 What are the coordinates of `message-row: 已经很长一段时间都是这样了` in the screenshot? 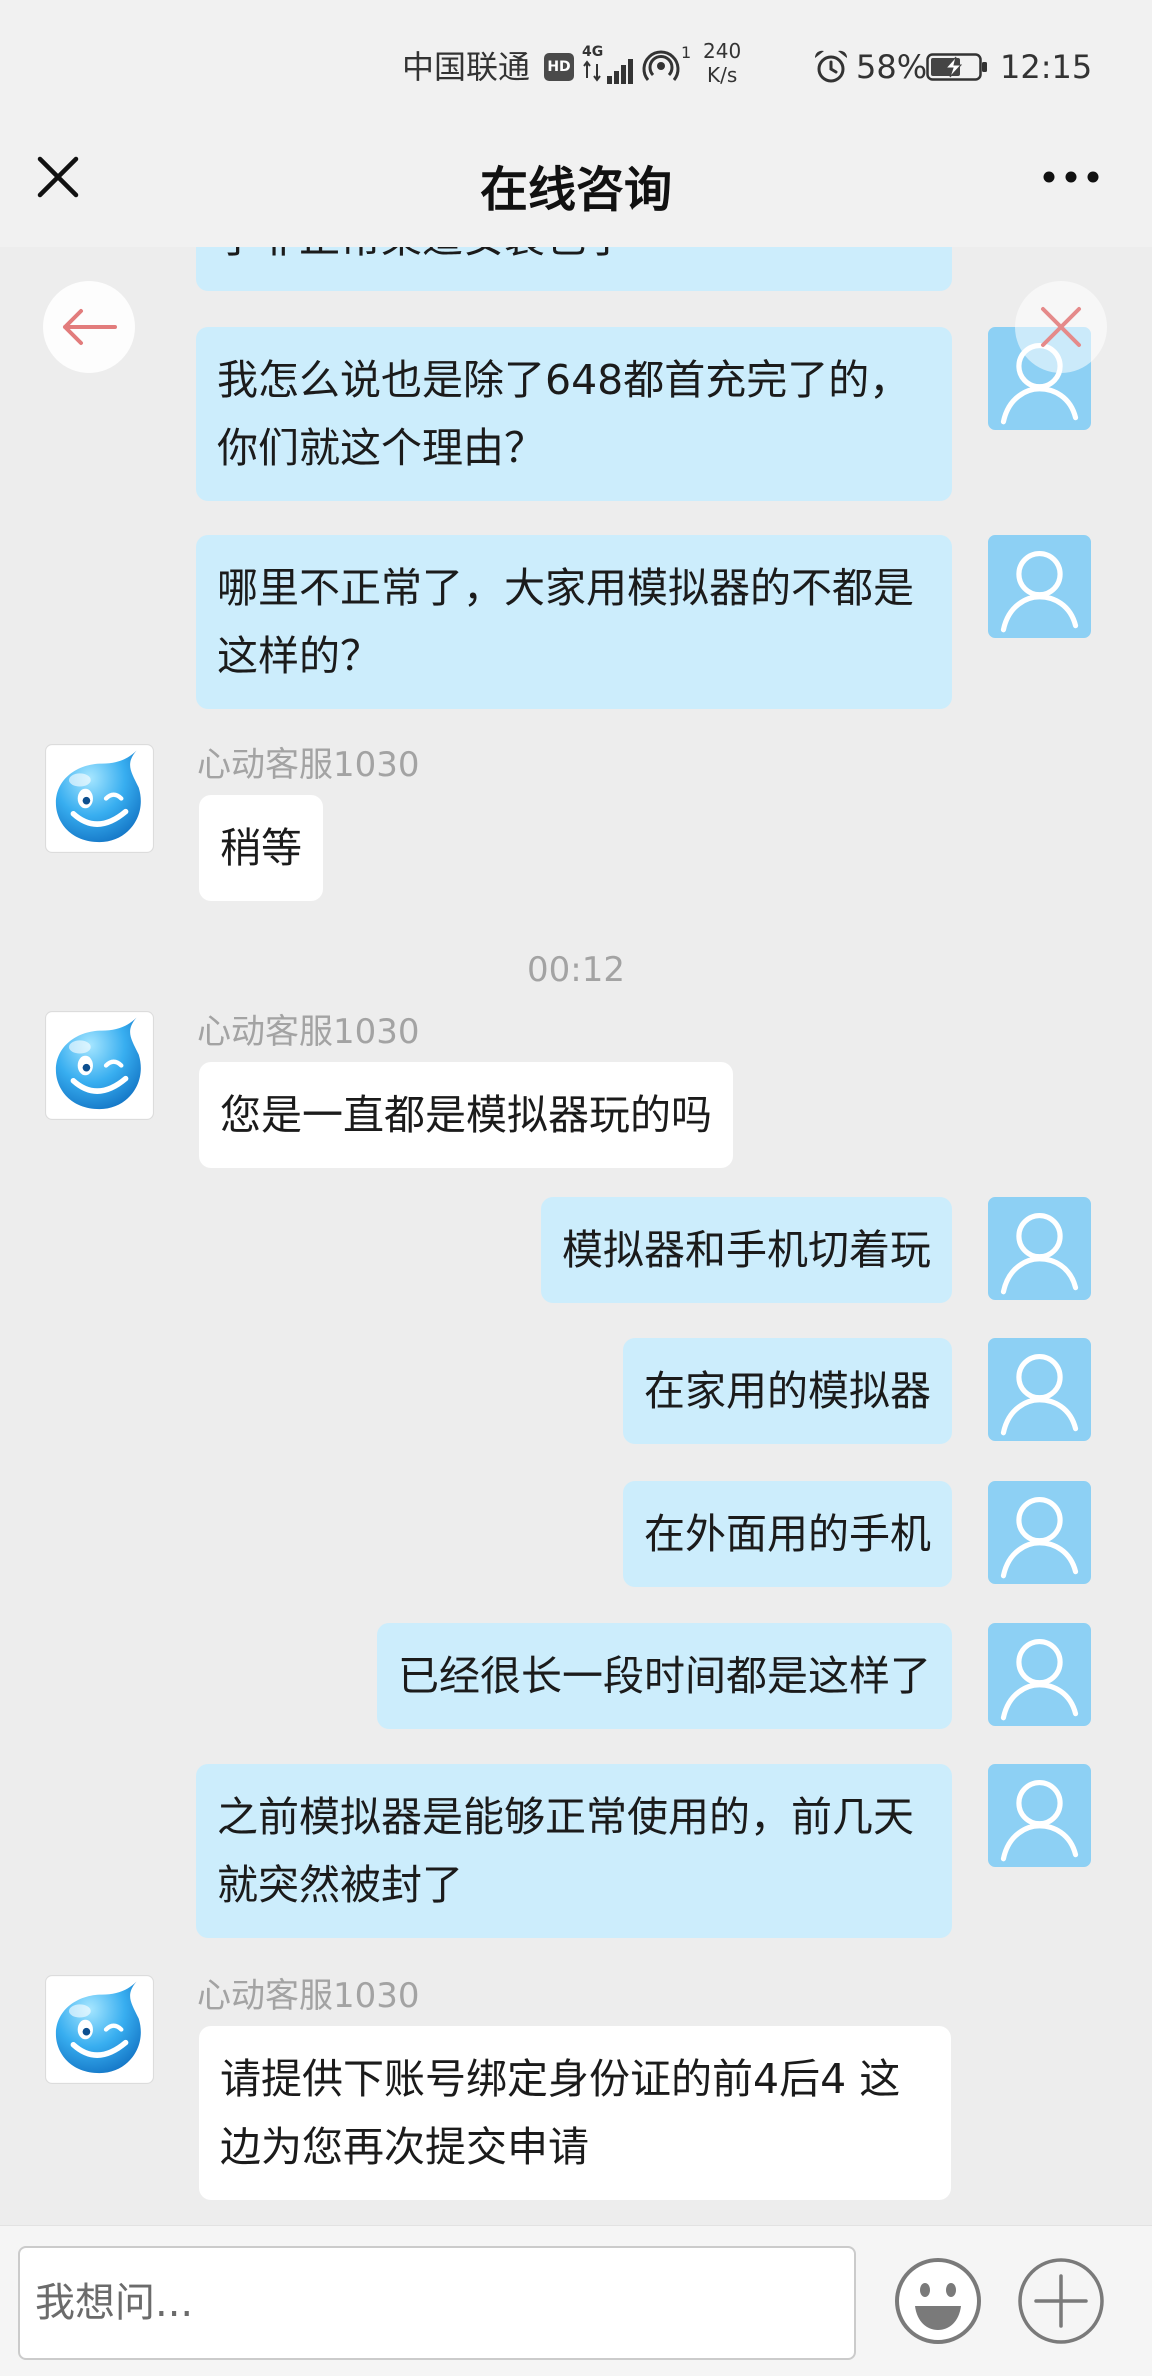 It's located at (576, 1676).